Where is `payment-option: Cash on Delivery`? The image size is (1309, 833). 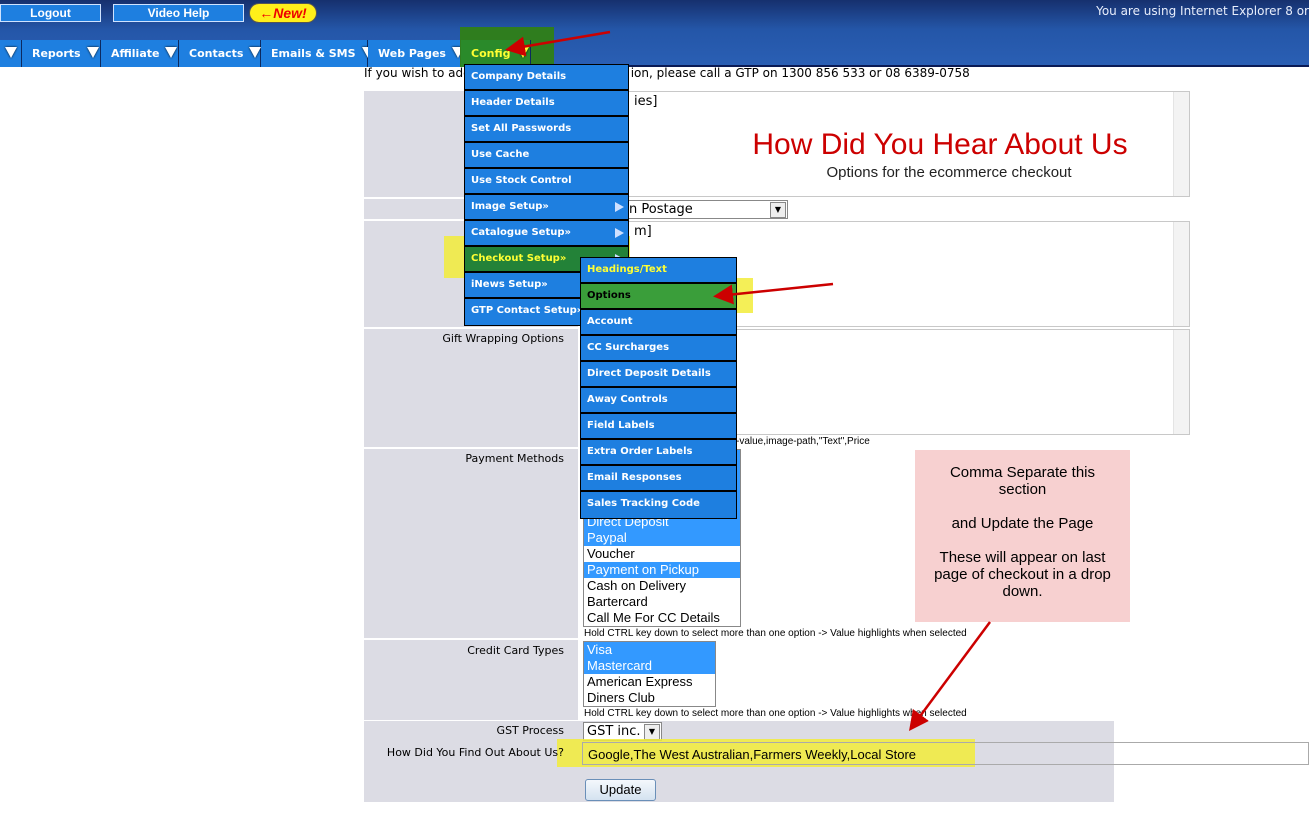 payment-option: Cash on Delivery is located at coordinates (662, 586).